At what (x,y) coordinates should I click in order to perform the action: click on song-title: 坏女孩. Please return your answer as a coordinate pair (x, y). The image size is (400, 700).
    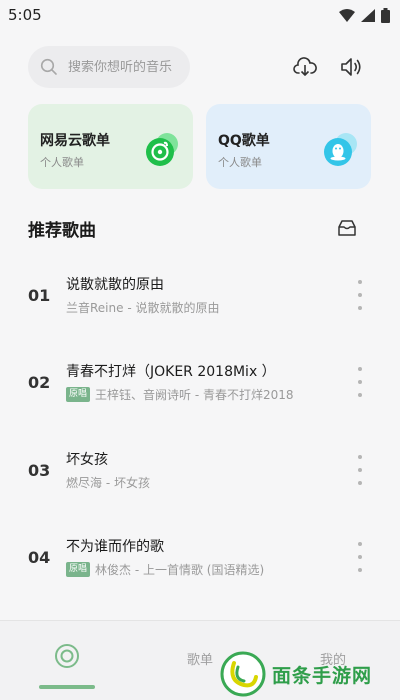
    Looking at the image, I should click on (87, 460).